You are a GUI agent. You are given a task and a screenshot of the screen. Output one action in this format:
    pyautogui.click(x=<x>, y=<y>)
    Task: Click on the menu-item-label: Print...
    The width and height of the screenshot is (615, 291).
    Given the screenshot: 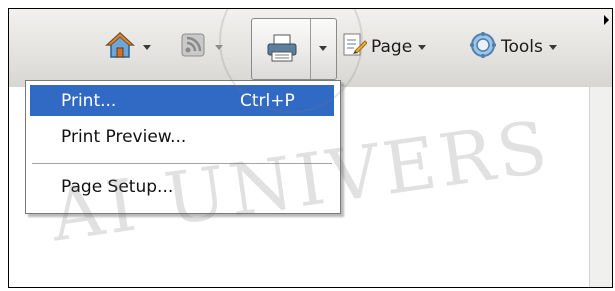 What is the action you would take?
    pyautogui.click(x=89, y=100)
    